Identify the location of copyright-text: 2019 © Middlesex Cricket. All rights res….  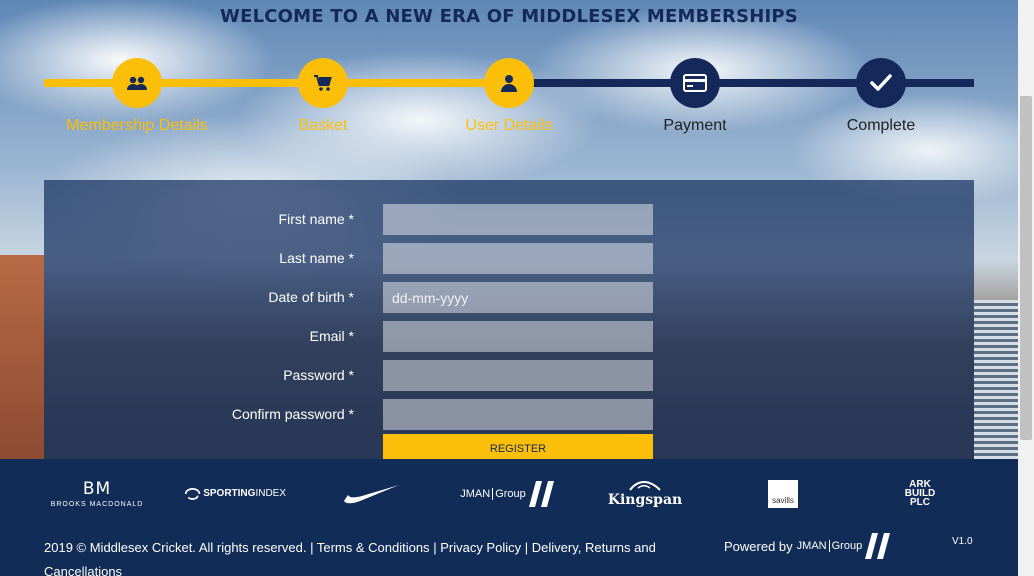
(179, 547).